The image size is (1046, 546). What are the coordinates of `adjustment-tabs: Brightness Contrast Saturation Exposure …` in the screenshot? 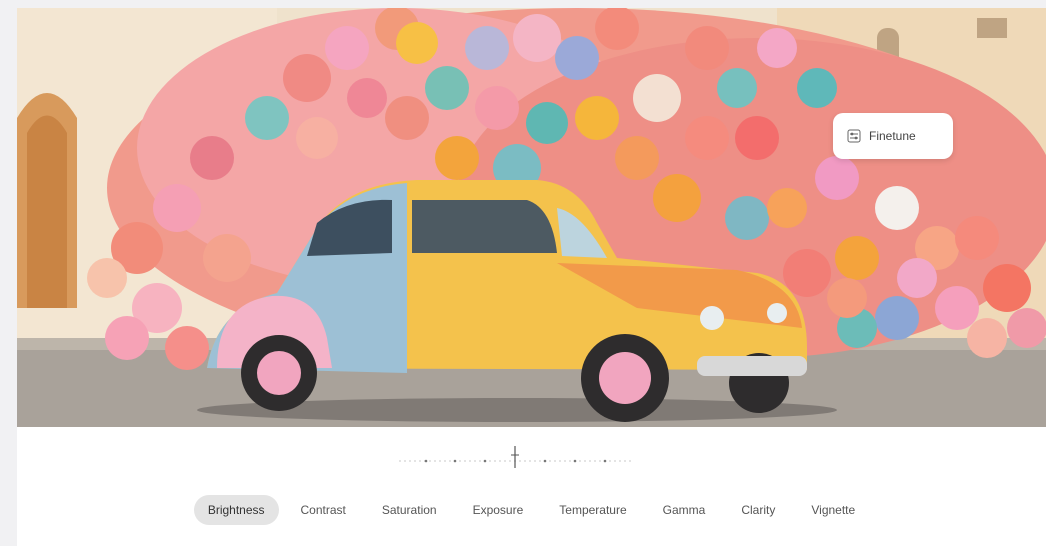 It's located at (531, 510).